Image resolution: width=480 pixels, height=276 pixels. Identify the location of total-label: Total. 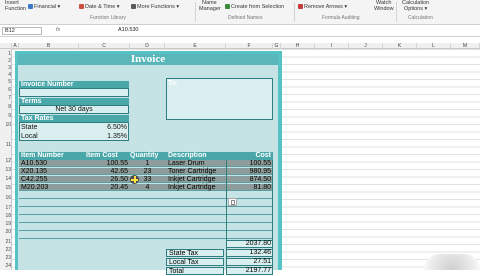
(195, 271).